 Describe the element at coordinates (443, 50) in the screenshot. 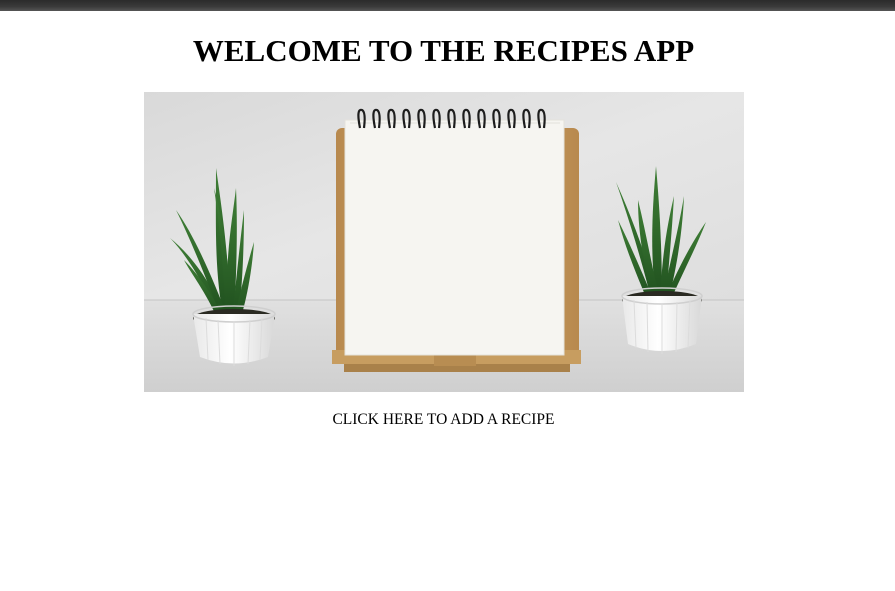

I see `page-title: WELCOME TO THE RECIPES APP` at that location.